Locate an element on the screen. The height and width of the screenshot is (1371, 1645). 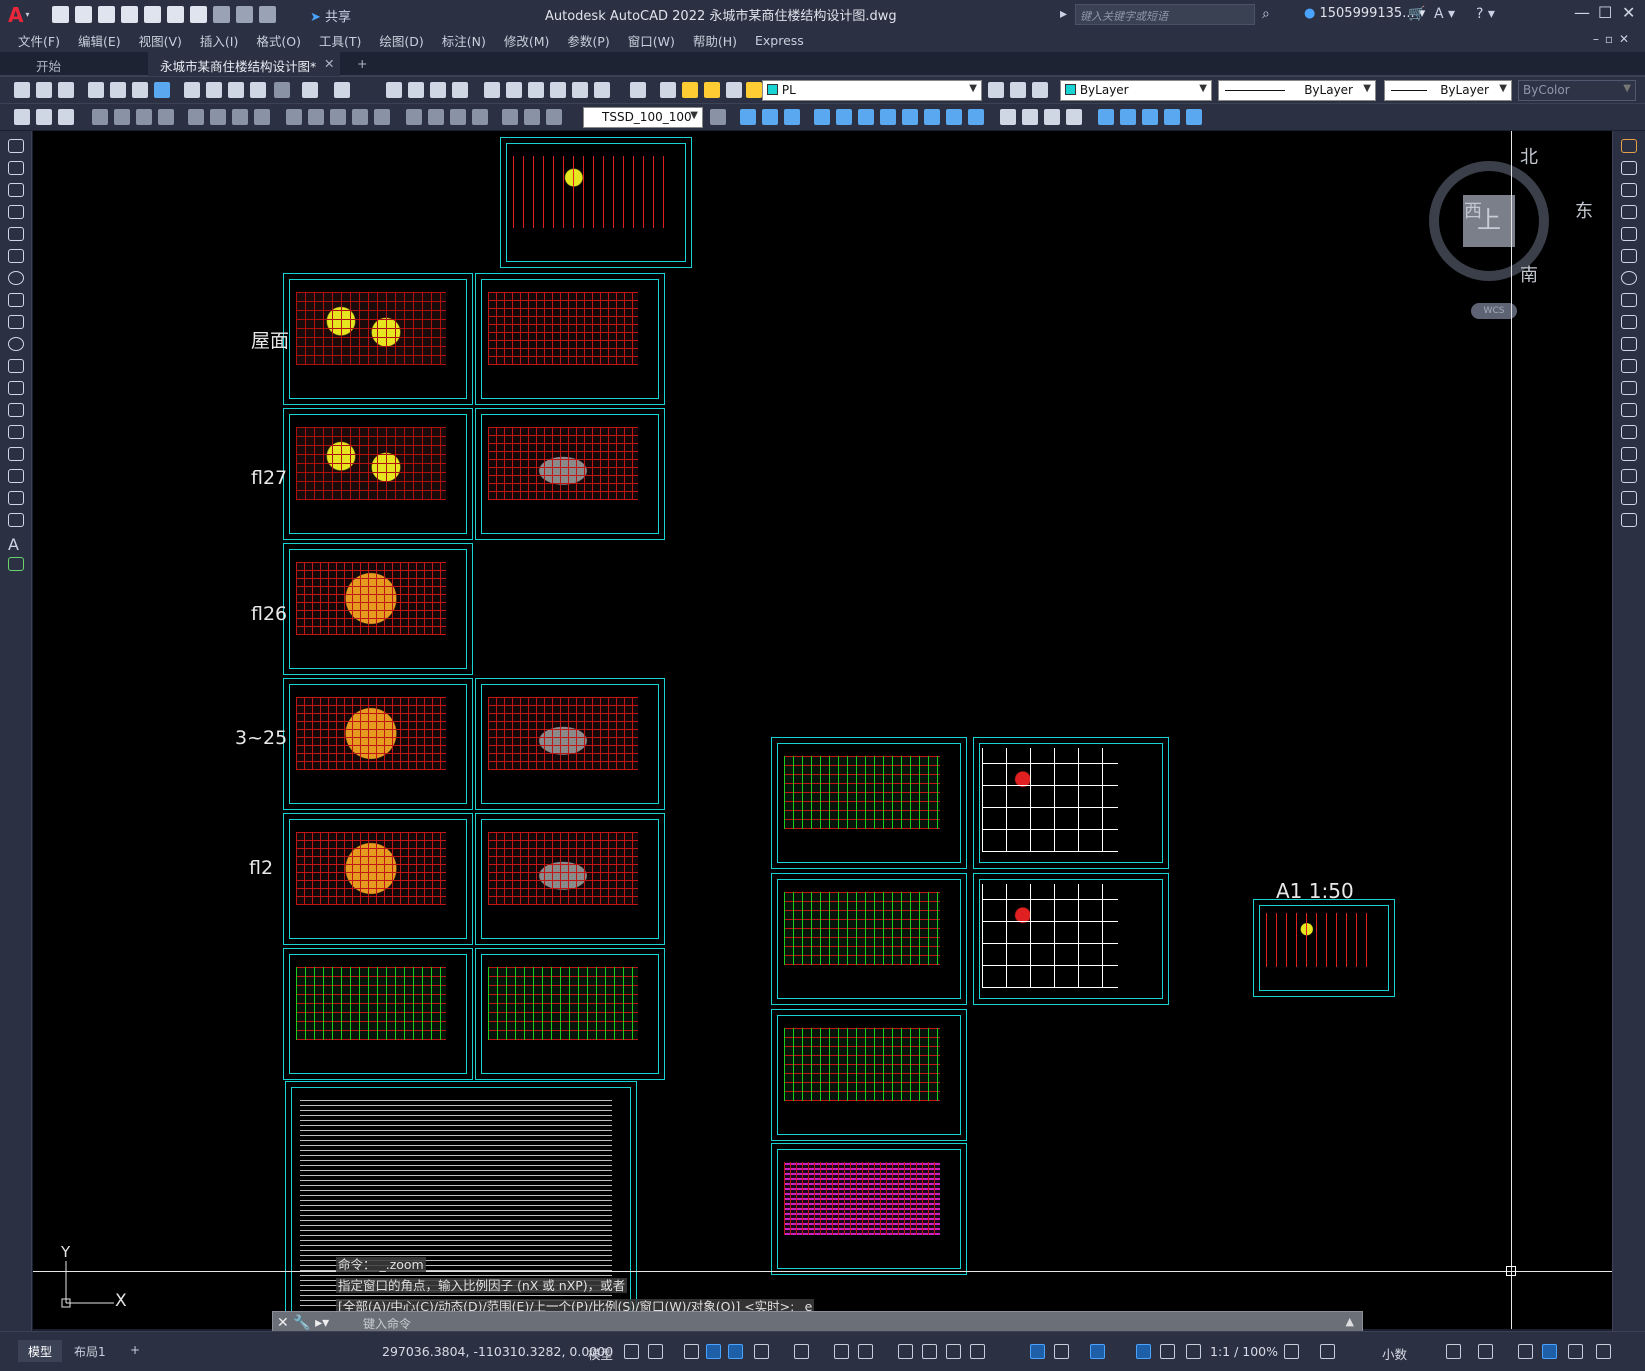
clean-screen-icon is located at coordinates (1575, 1351).